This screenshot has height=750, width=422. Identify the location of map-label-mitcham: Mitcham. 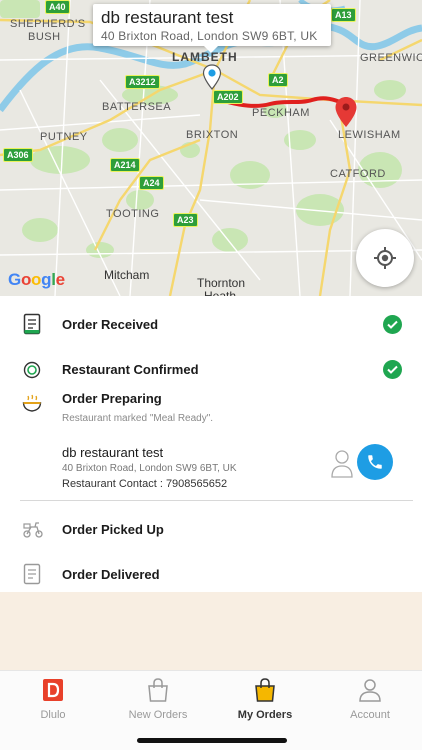
(127, 275).